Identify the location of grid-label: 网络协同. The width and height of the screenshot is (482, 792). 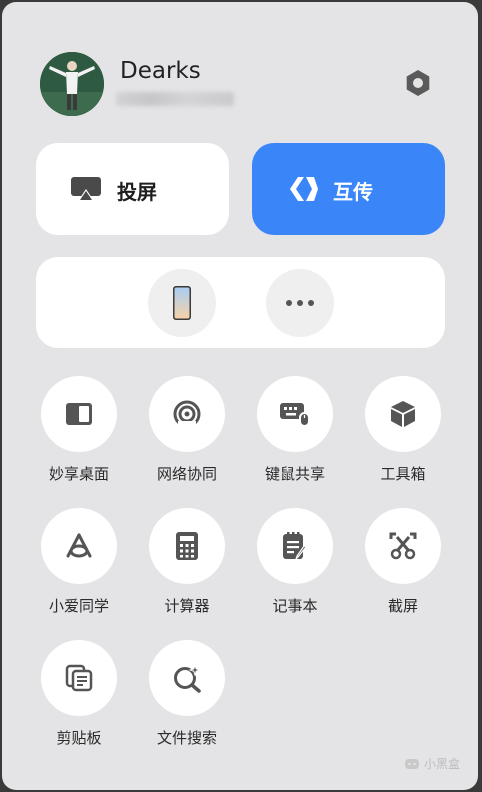
(186, 474).